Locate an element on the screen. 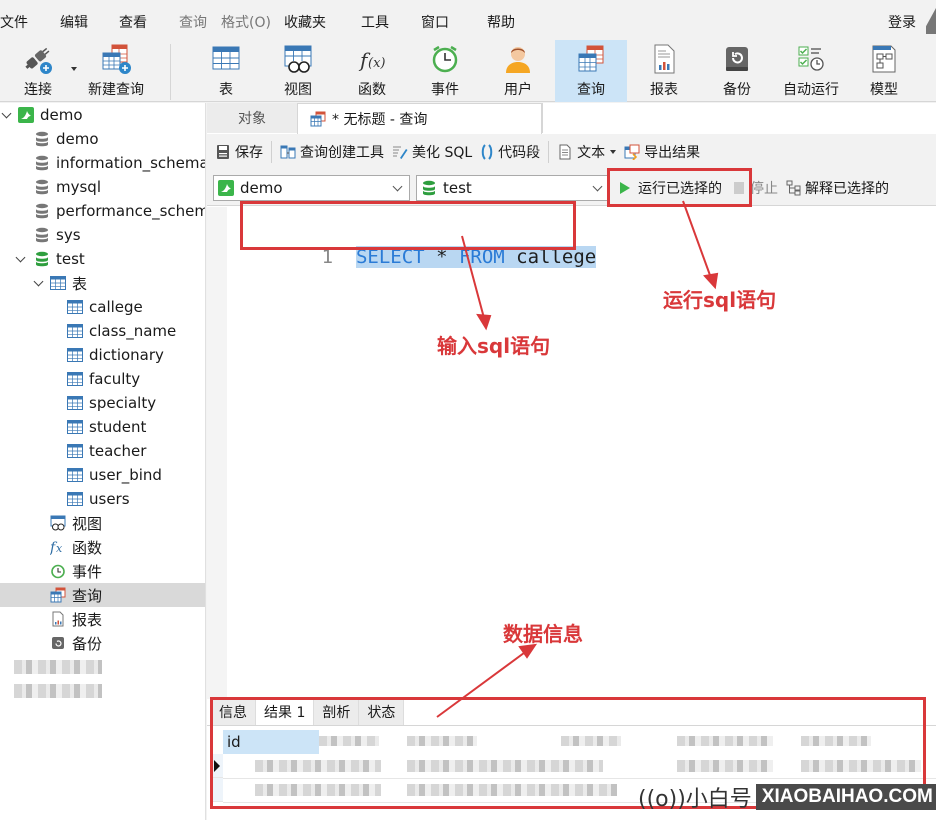 This screenshot has height=820, width=936. result-tab-status: 状态 is located at coordinates (382, 712).